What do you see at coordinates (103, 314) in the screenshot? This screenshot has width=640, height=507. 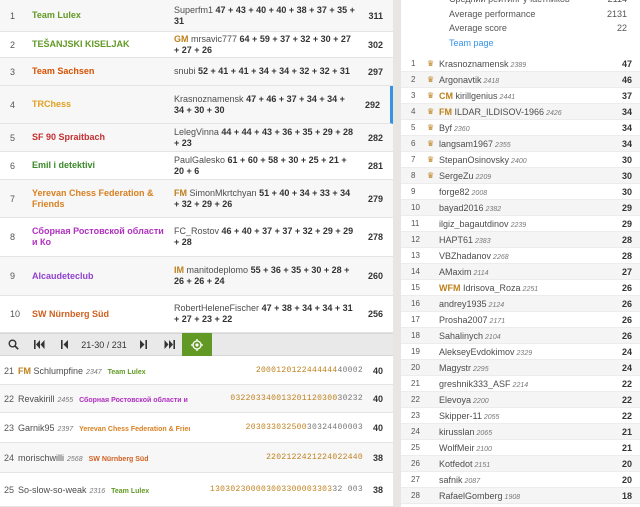 I see `team-name-link: SW Nürnberg Süd` at bounding box center [103, 314].